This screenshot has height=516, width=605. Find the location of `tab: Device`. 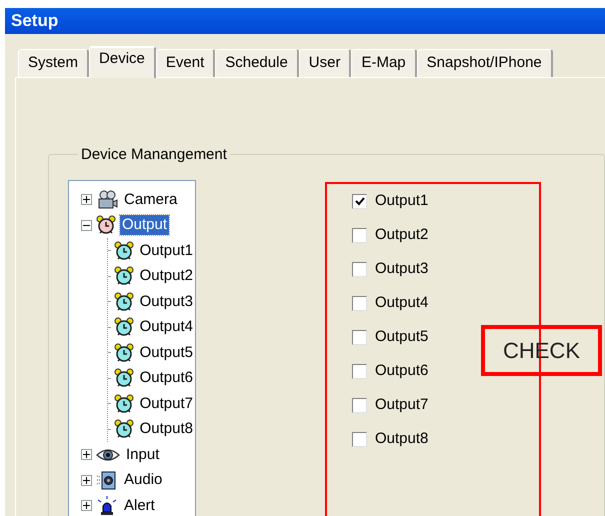

tab: Device is located at coordinates (122, 62).